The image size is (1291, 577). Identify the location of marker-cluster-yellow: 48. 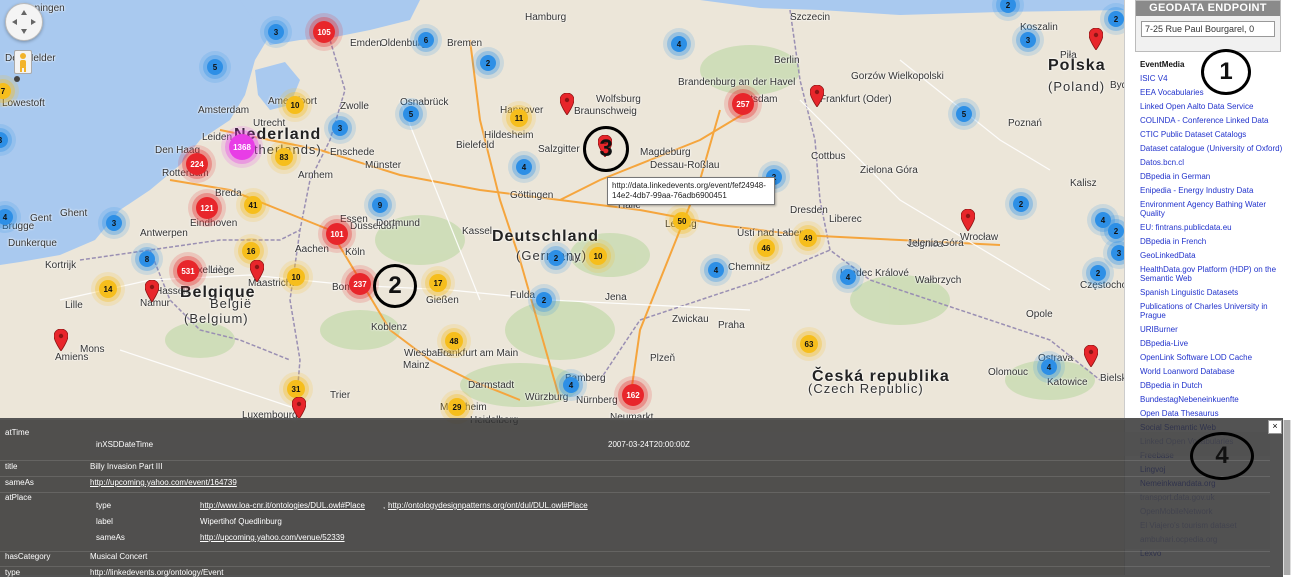
(454, 341).